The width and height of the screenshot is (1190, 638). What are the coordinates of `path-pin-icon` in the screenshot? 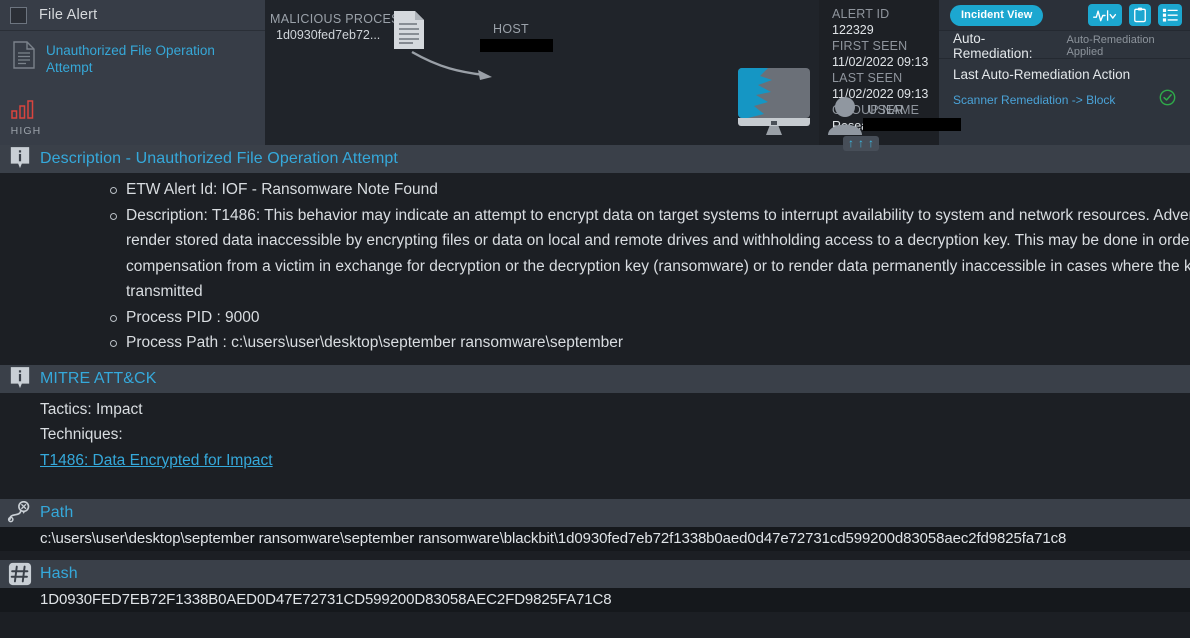 It's located at (20, 512).